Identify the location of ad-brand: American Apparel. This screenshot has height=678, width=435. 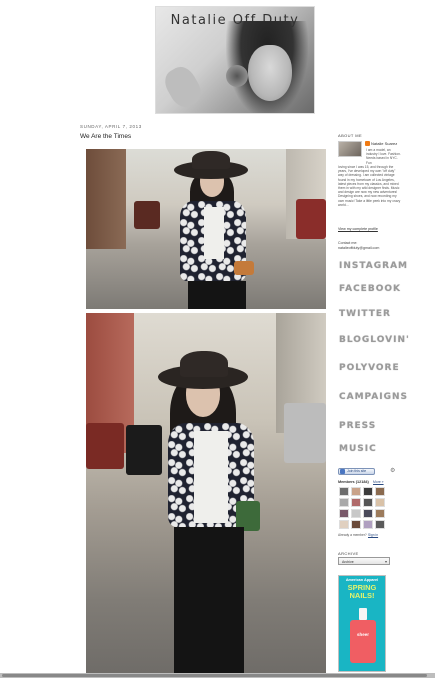
(362, 580).